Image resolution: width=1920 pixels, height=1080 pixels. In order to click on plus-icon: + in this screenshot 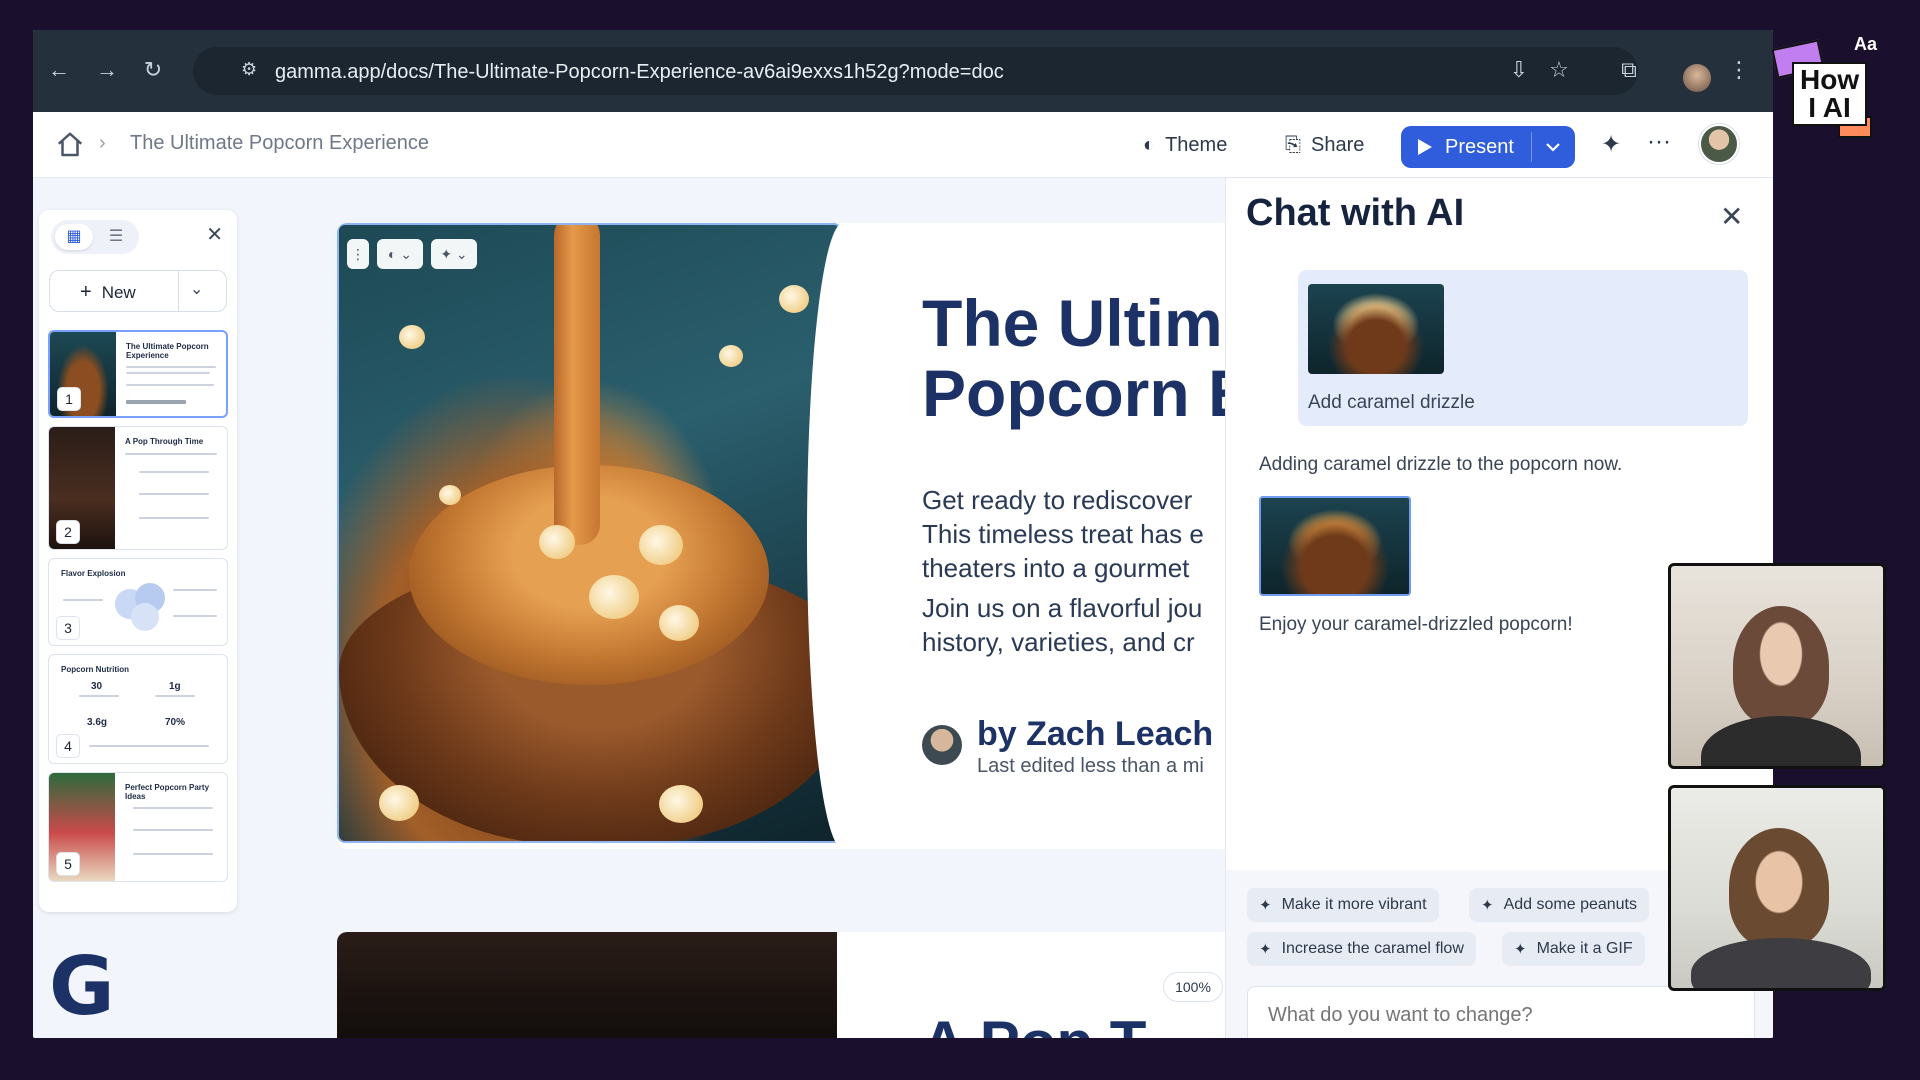, I will do `click(86, 292)`.